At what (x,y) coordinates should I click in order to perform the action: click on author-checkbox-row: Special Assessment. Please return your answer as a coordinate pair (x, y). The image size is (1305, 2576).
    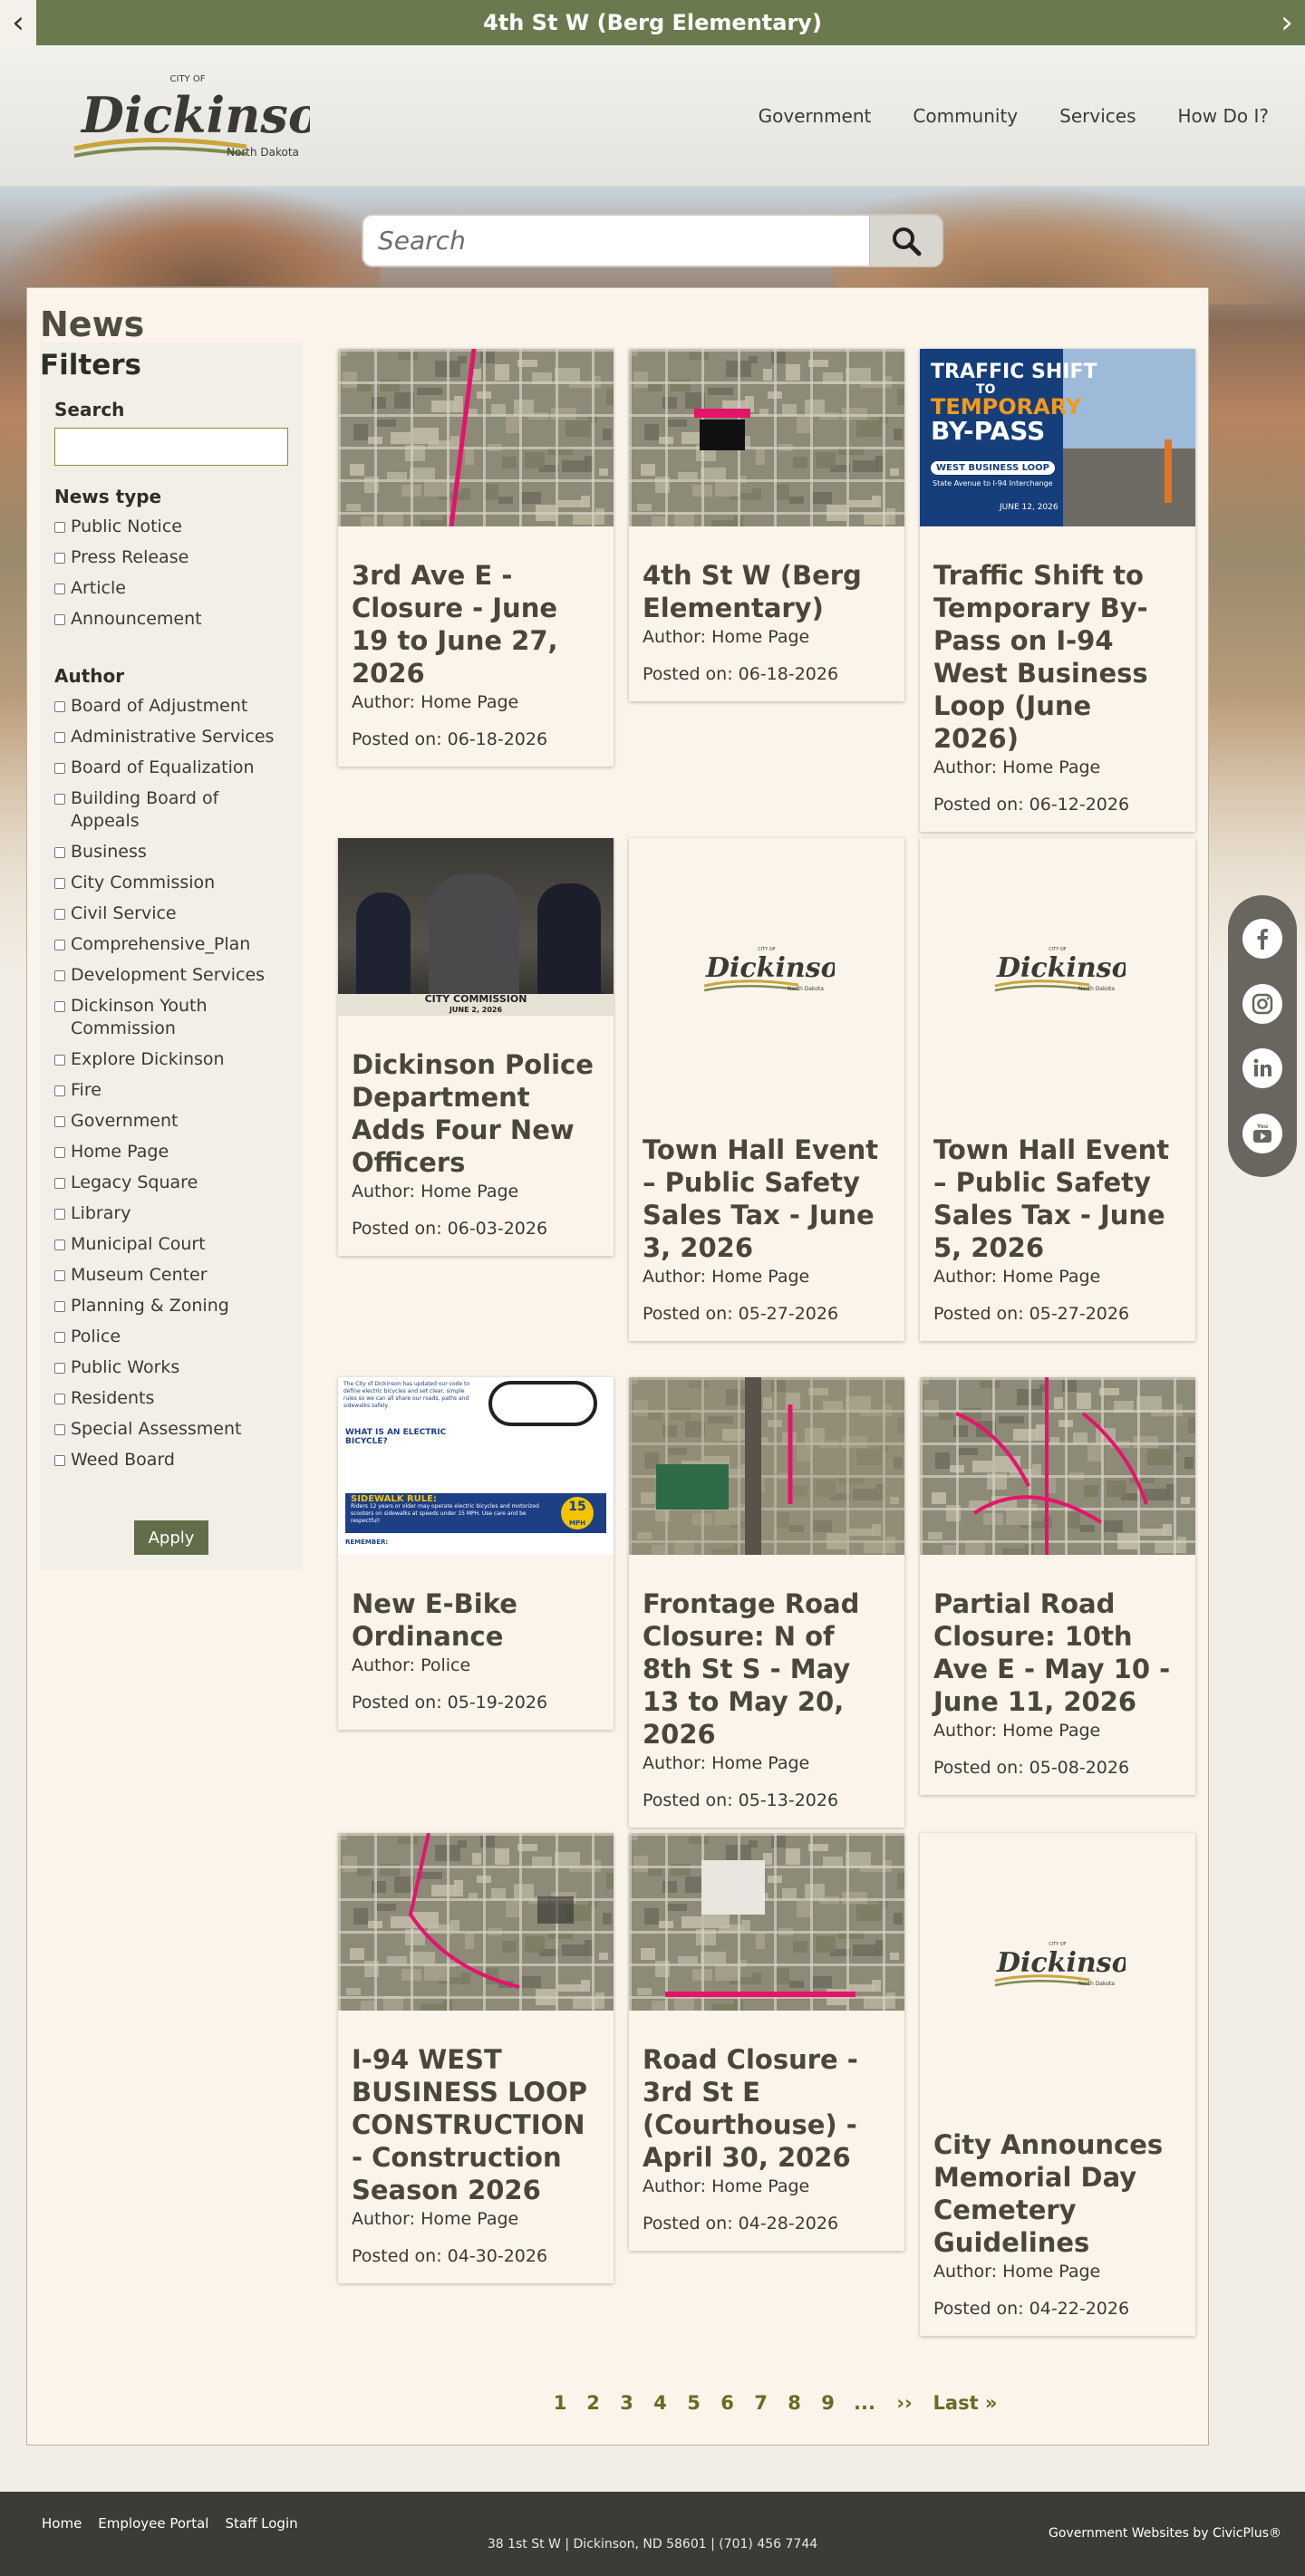
    Looking at the image, I should click on (173, 1429).